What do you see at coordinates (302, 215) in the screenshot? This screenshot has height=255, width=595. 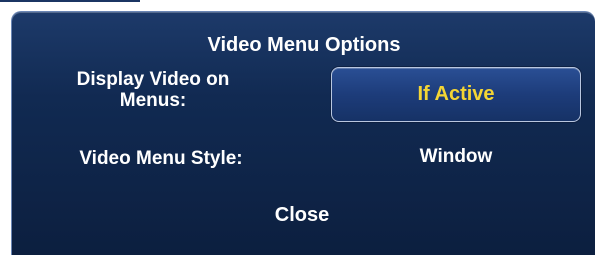 I see `close-button: Close` at bounding box center [302, 215].